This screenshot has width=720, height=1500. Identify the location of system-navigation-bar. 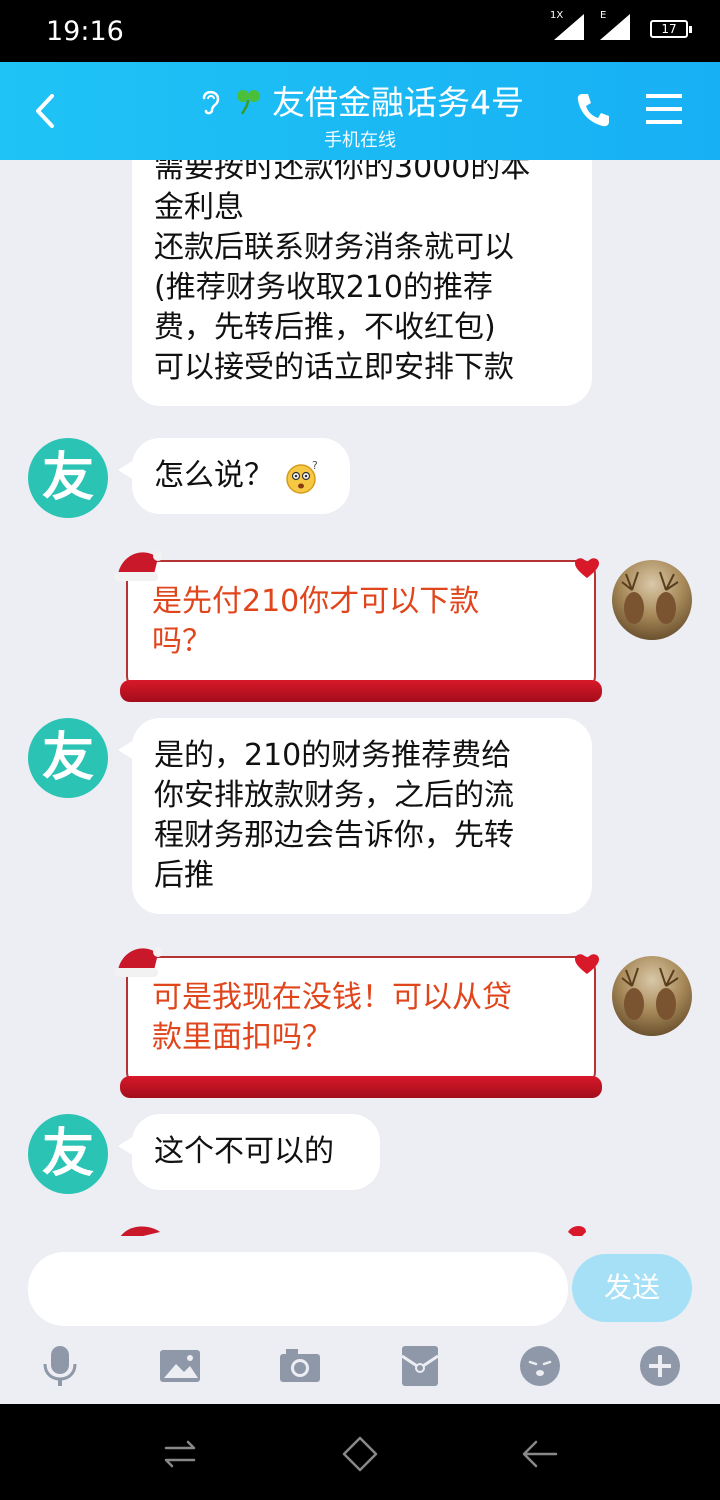
(360, 1452).